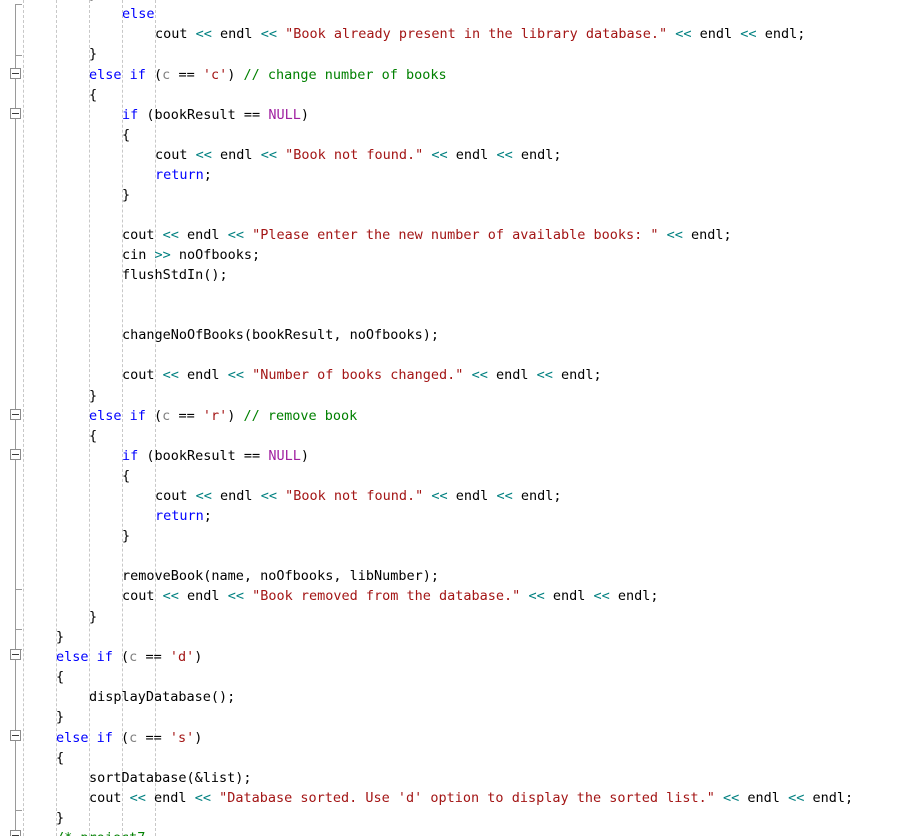  I want to click on code-token-op: >>, so click(162, 255).